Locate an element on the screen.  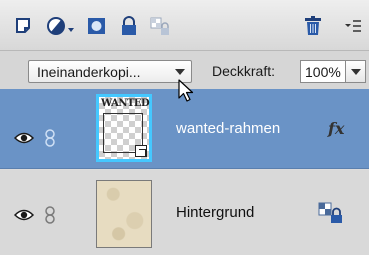
panel-menu-icon is located at coordinates (353, 26).